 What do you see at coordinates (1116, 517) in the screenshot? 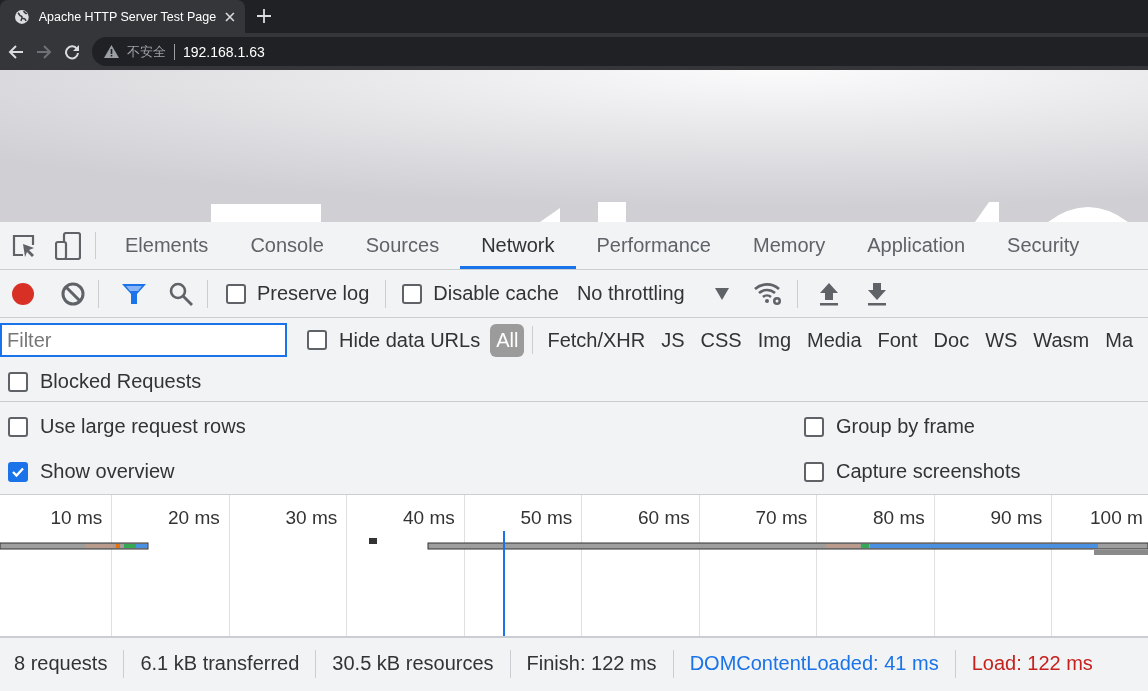
I see `time-tick-label: 100 m` at bounding box center [1116, 517].